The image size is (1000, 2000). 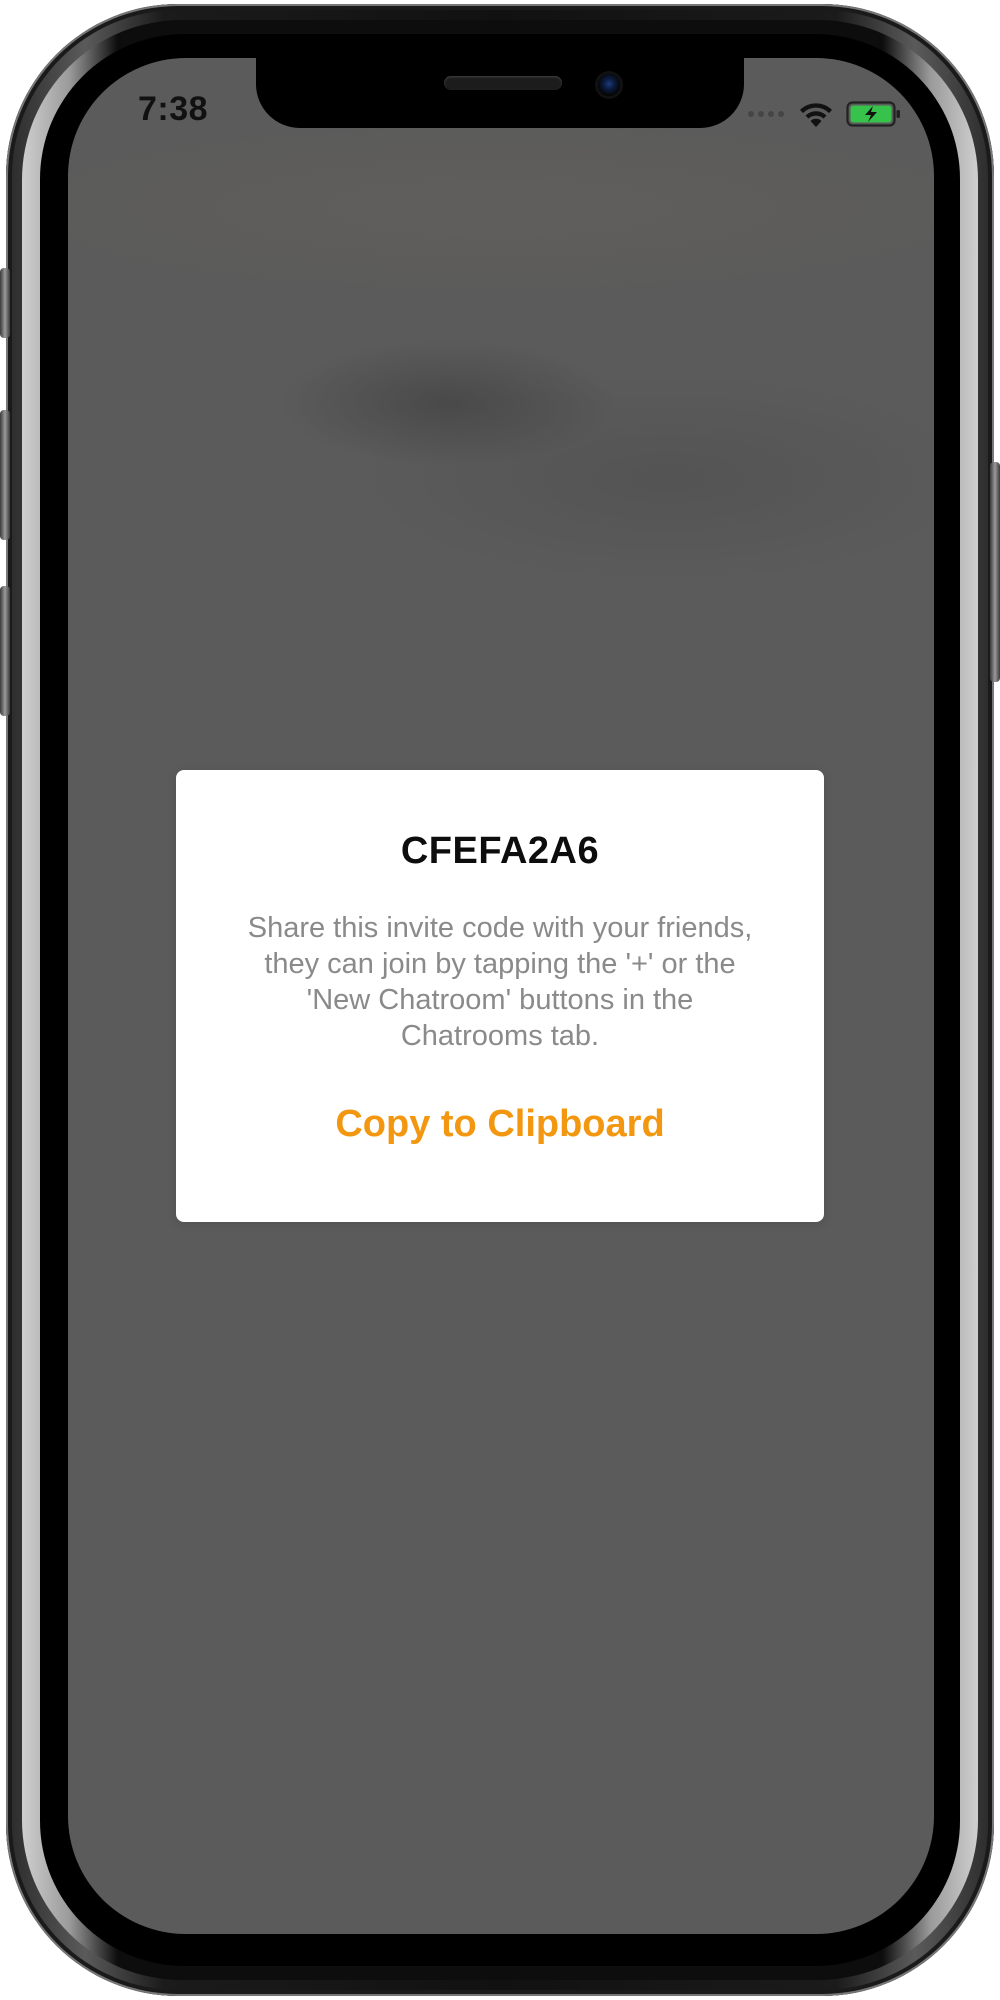 I want to click on side-button-volume-down, so click(x=5, y=651).